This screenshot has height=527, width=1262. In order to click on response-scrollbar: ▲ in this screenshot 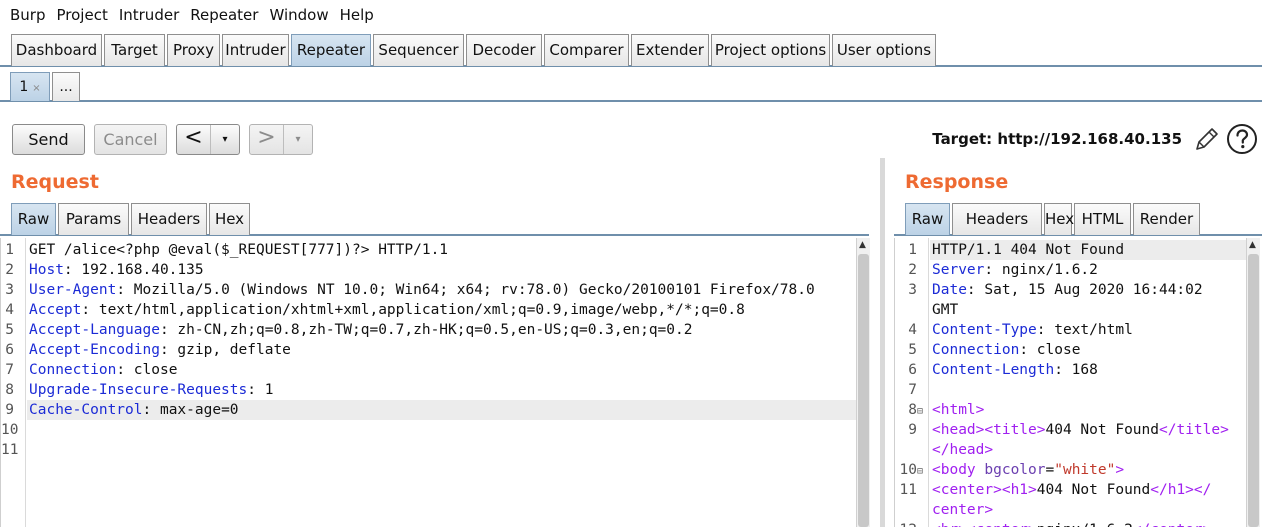, I will do `click(1253, 382)`.